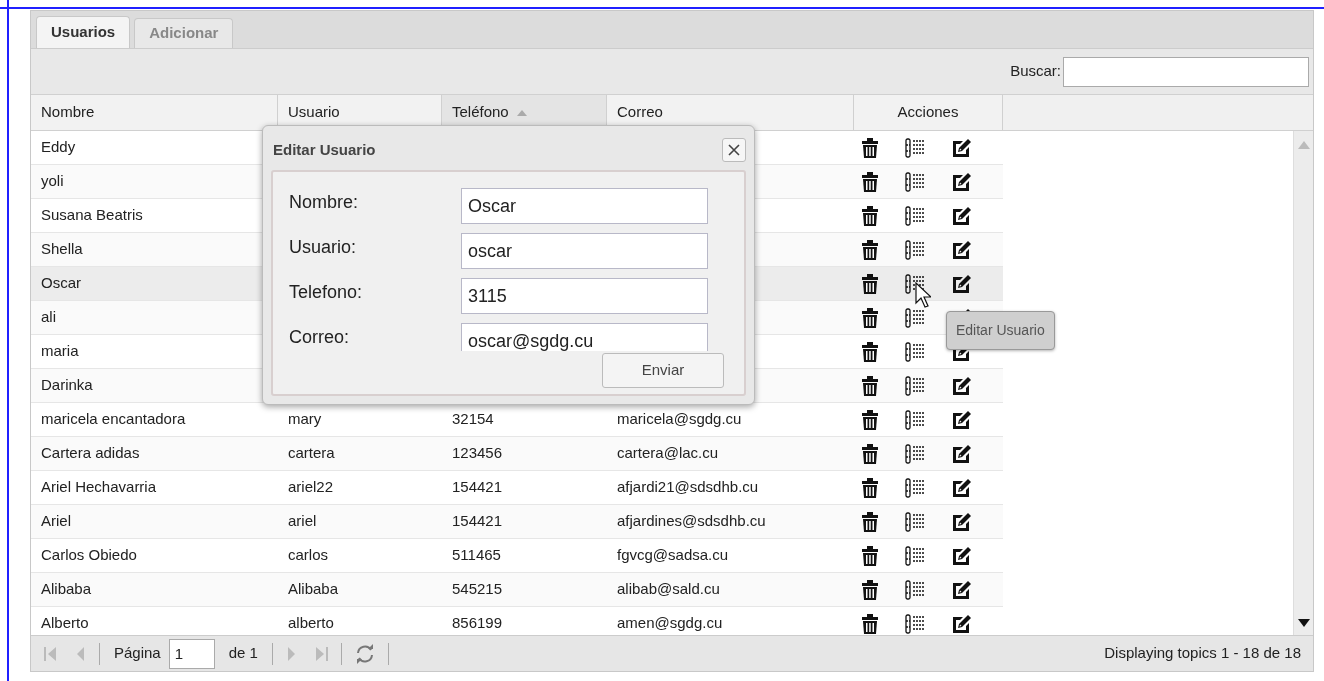 Image resolution: width=1324 pixels, height=681 pixels. I want to click on table-cell: cartera, so click(311, 453).